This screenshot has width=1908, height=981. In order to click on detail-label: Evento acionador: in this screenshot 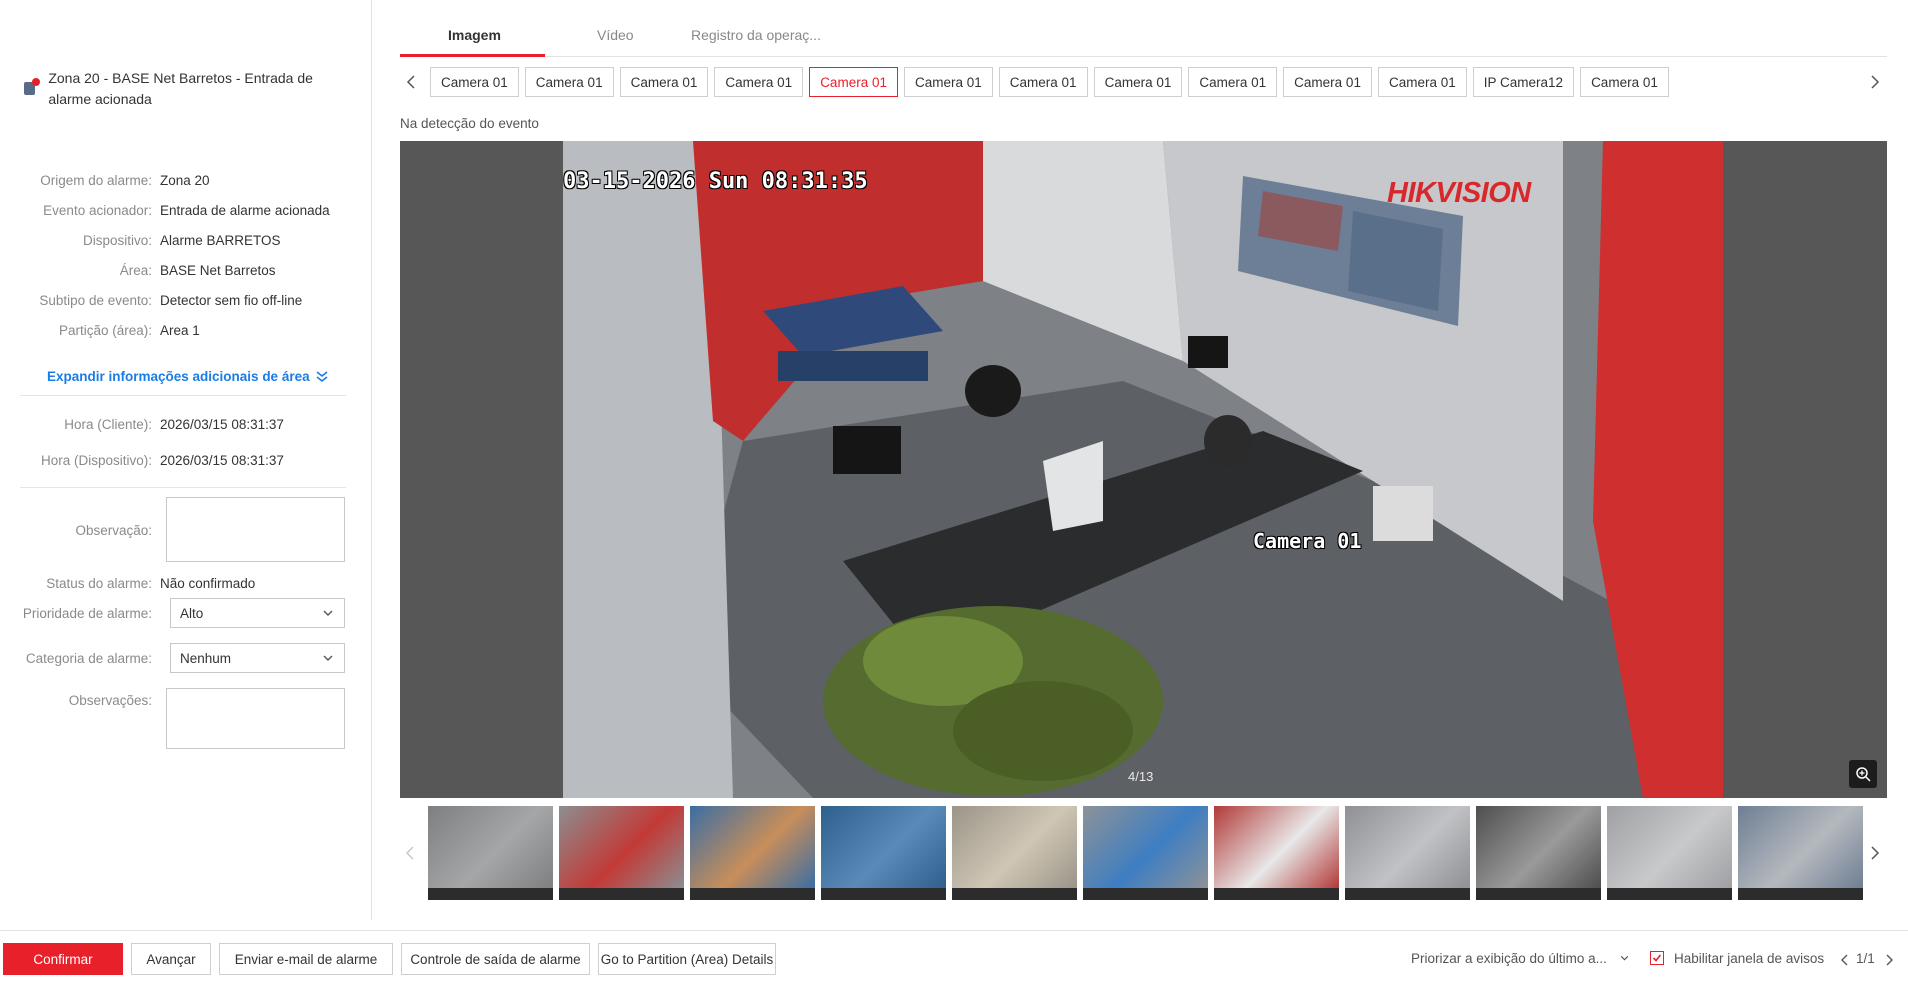, I will do `click(97, 210)`.